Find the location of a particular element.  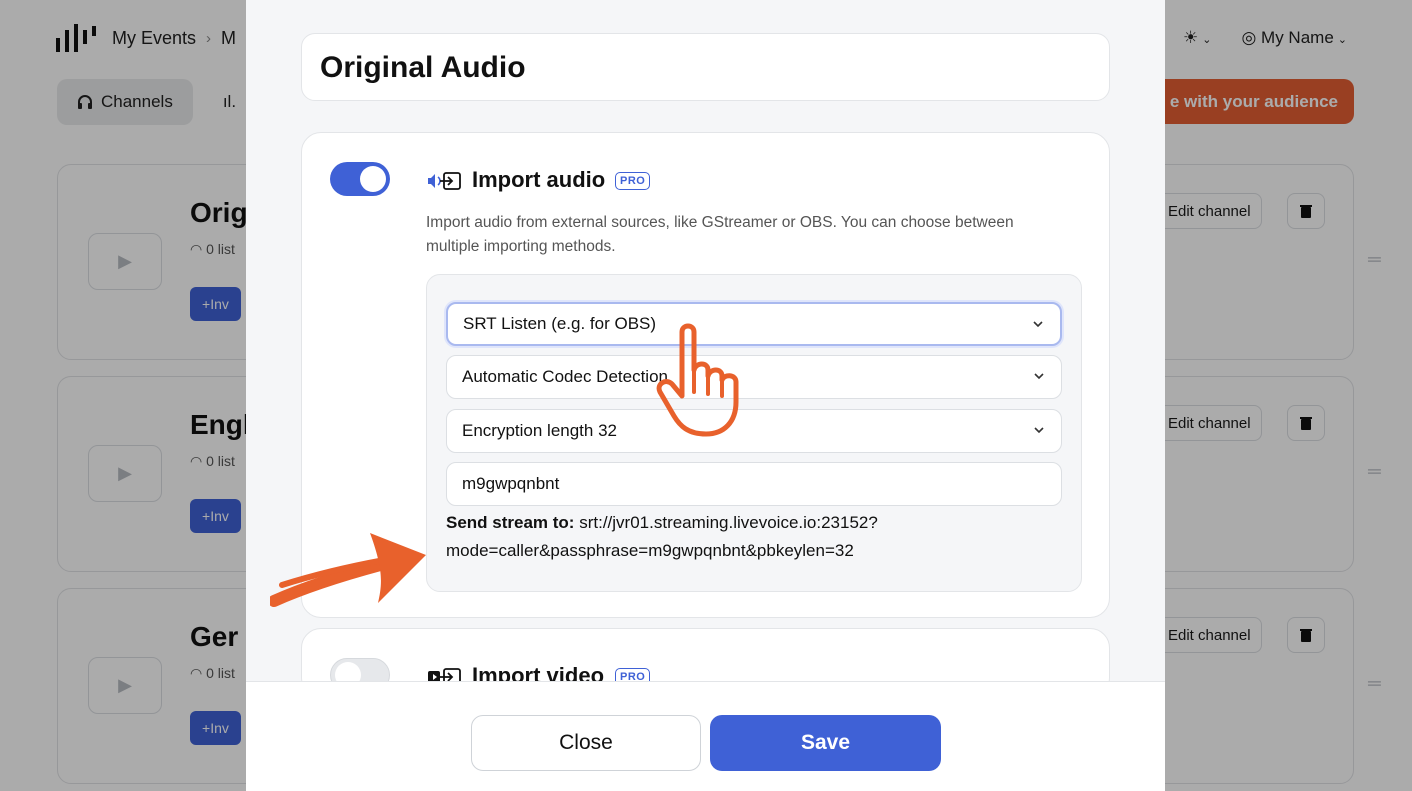

codec-value: Automatic Codec Detection is located at coordinates (565, 376).